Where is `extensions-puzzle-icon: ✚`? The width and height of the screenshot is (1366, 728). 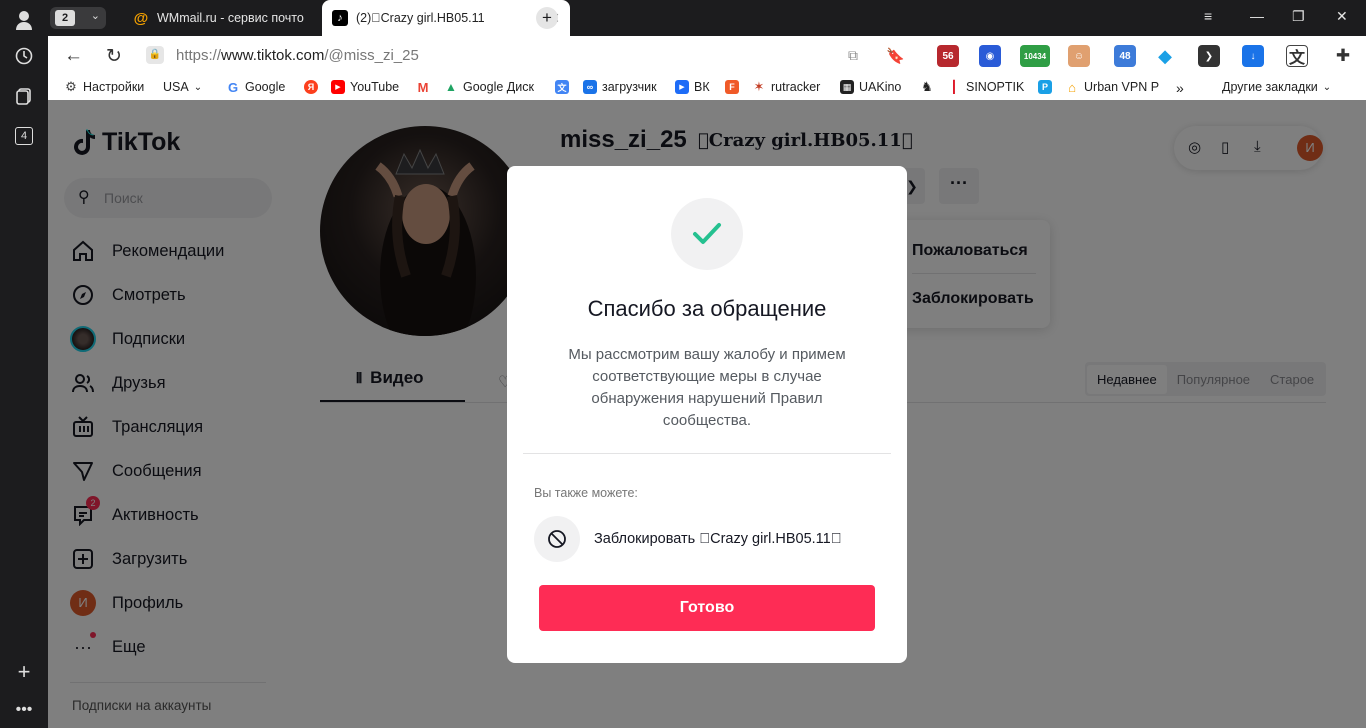 extensions-puzzle-icon: ✚ is located at coordinates (1343, 56).